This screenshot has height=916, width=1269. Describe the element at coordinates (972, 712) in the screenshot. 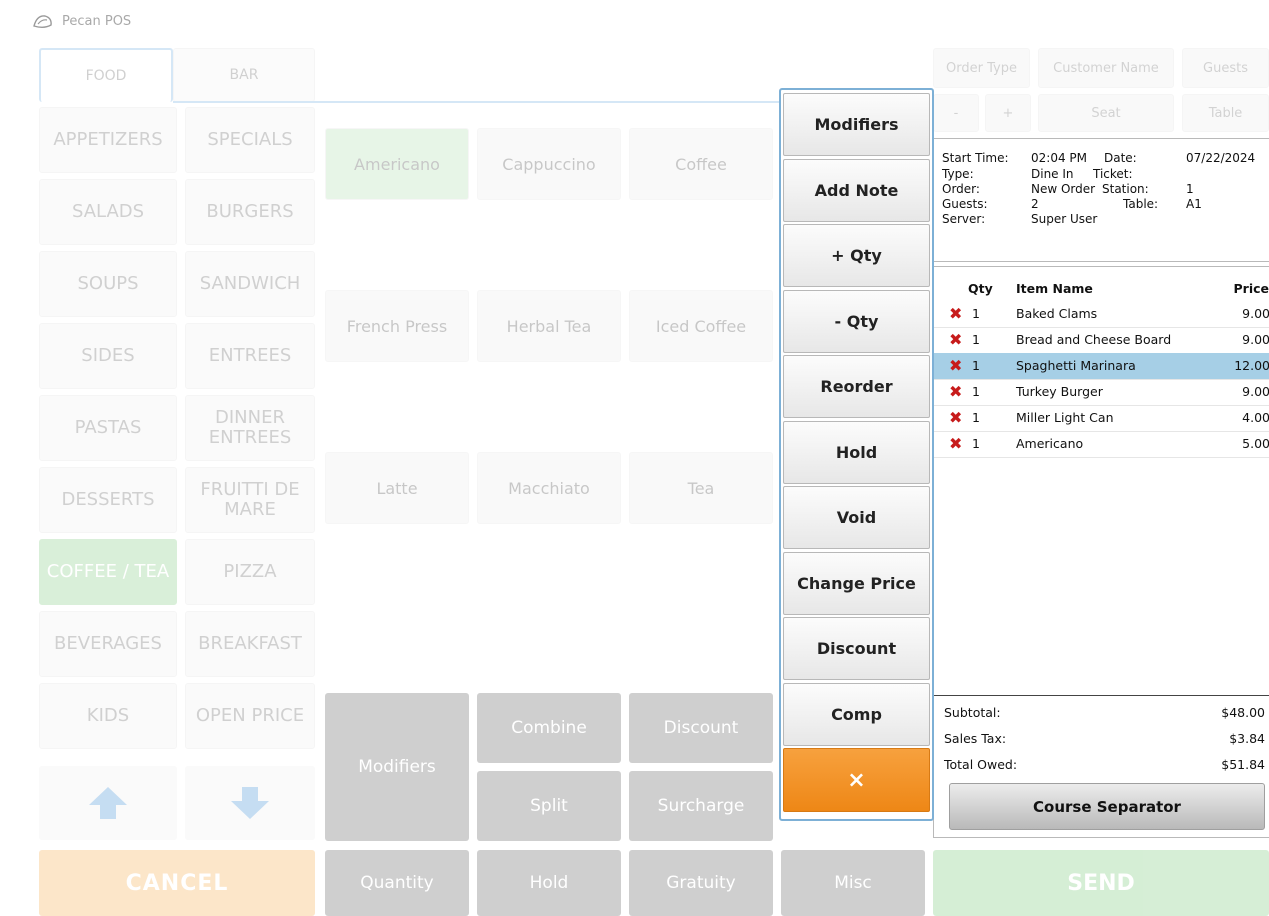

I see `subtotal-label: Subtotal:` at that location.